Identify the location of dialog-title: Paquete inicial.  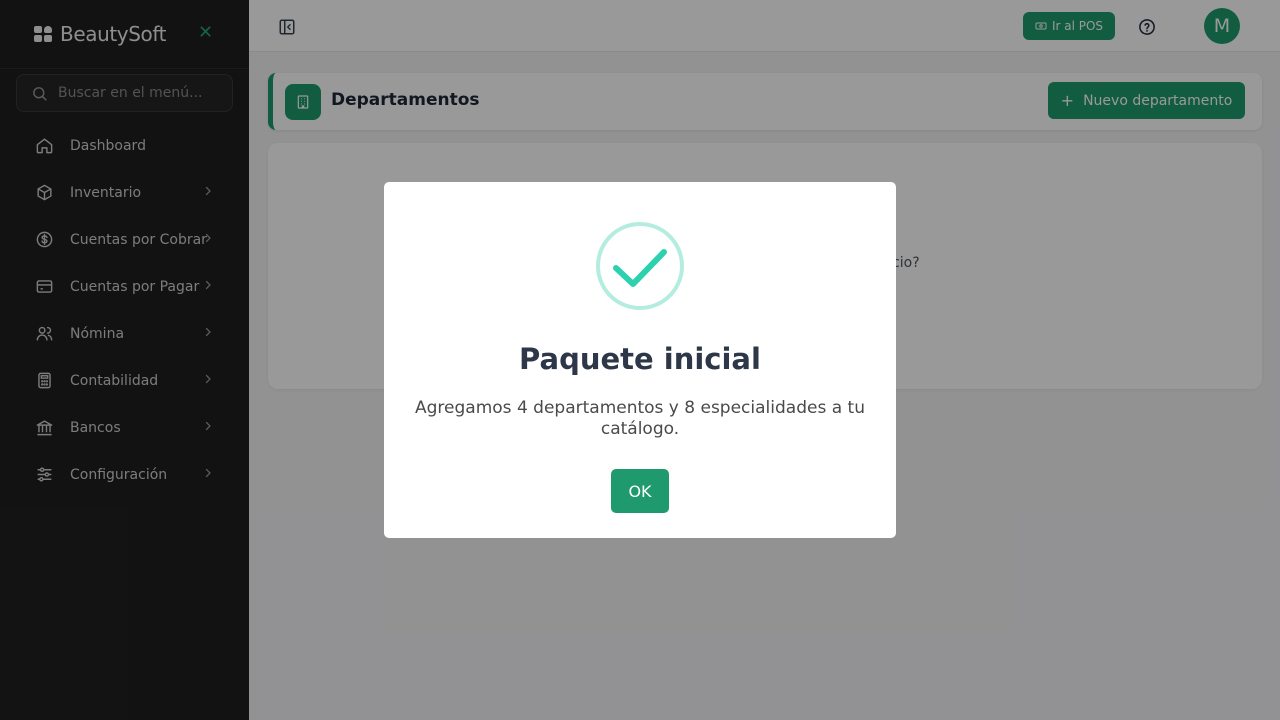
(640, 359).